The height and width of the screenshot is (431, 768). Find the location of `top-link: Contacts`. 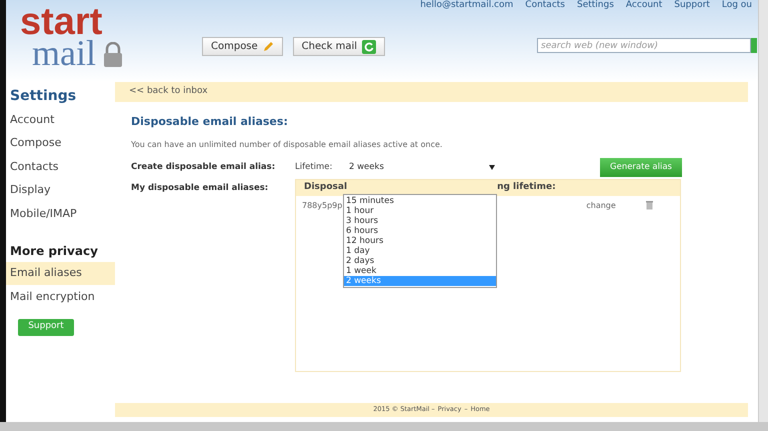

top-link: Contacts is located at coordinates (545, 5).